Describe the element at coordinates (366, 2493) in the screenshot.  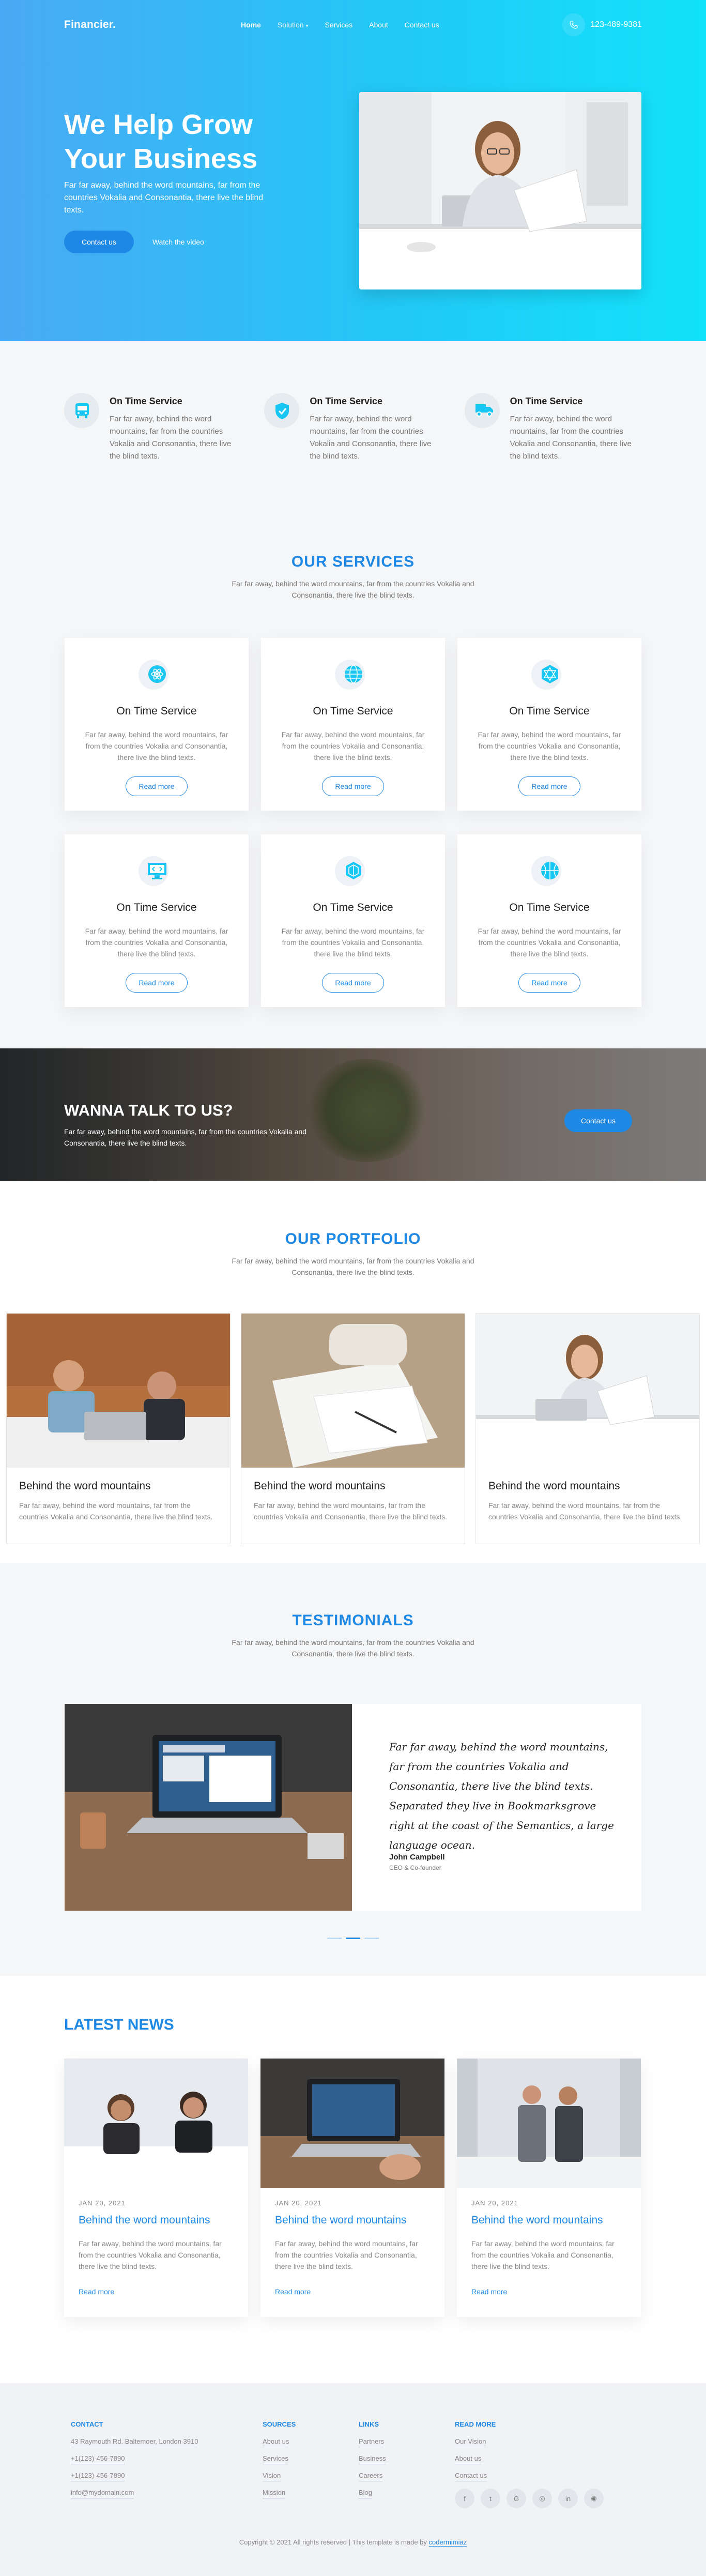
I see `footer-link: Blog` at that location.